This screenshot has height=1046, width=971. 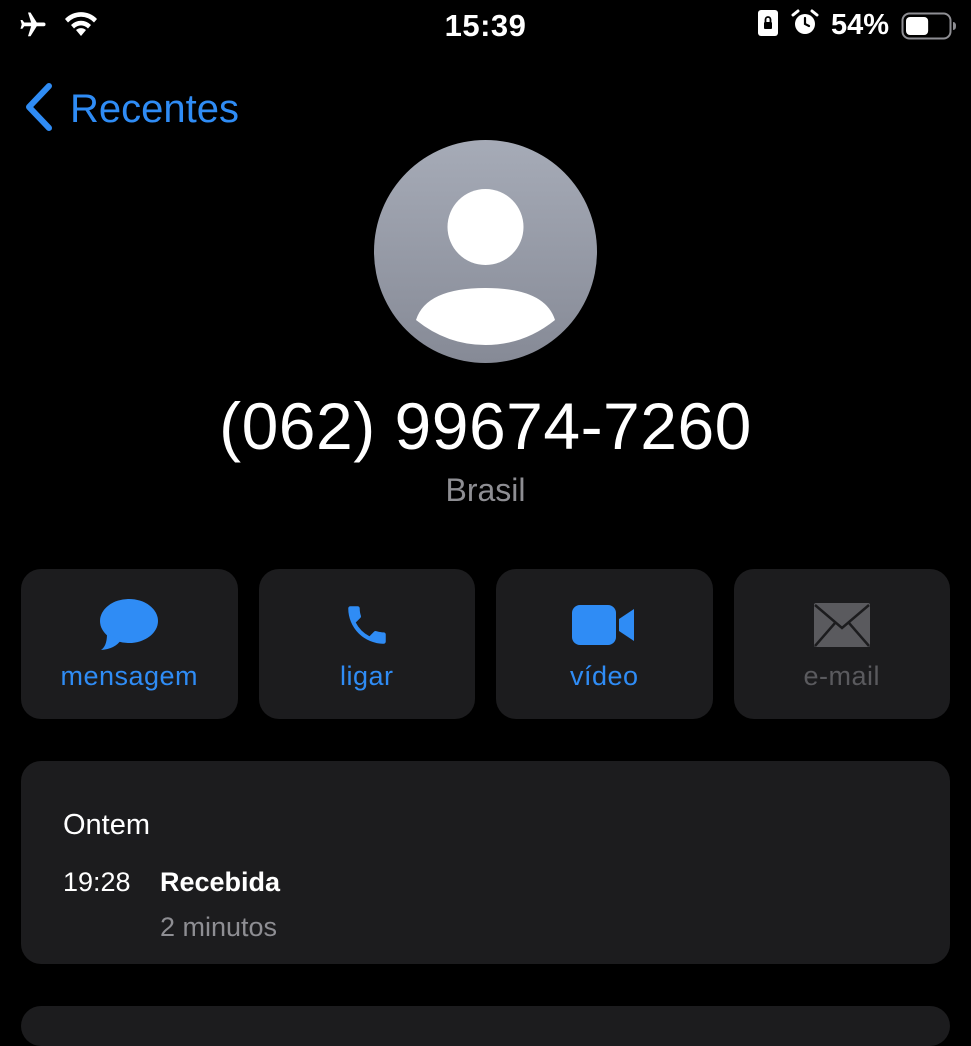 I want to click on history-time: 19:28, so click(x=97, y=882).